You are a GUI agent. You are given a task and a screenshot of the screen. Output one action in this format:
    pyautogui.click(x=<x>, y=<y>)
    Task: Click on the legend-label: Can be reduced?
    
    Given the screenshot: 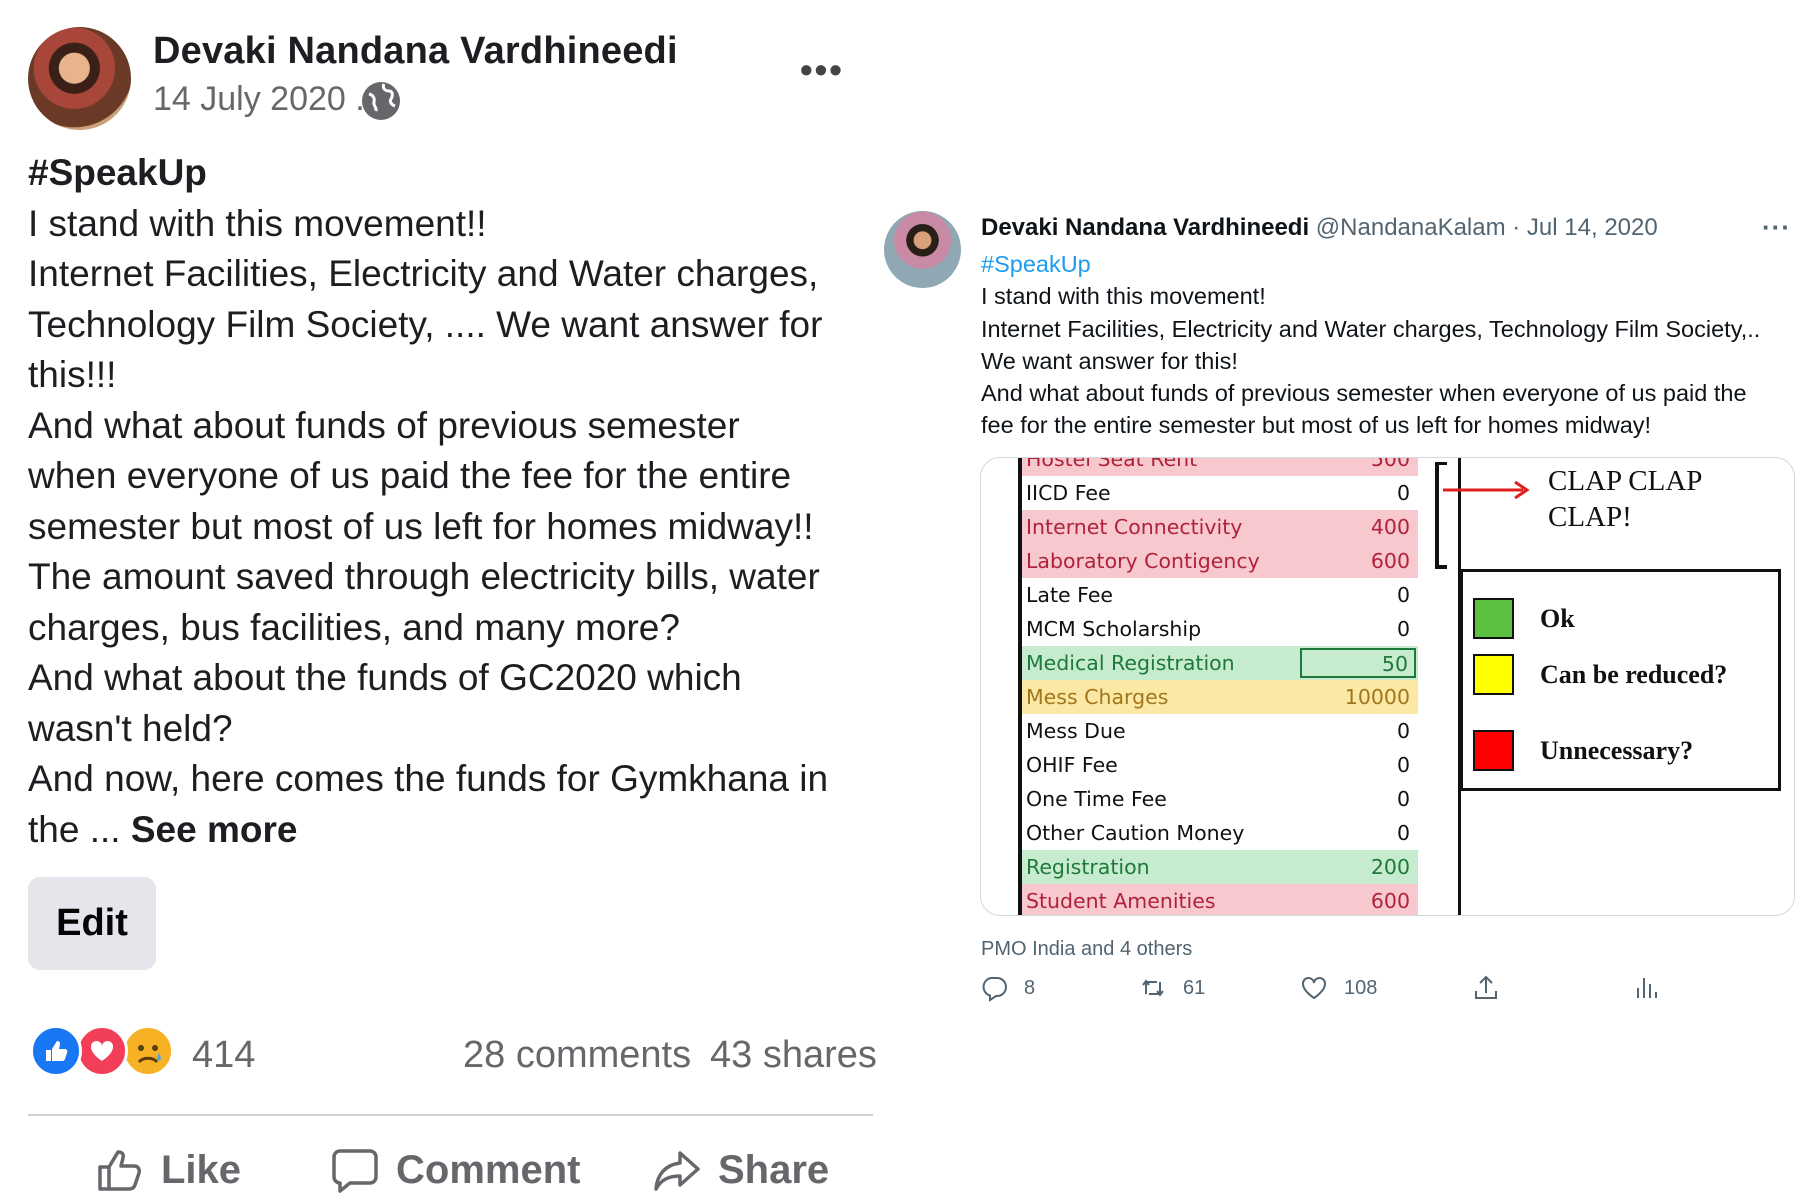 What is the action you would take?
    pyautogui.click(x=1634, y=674)
    